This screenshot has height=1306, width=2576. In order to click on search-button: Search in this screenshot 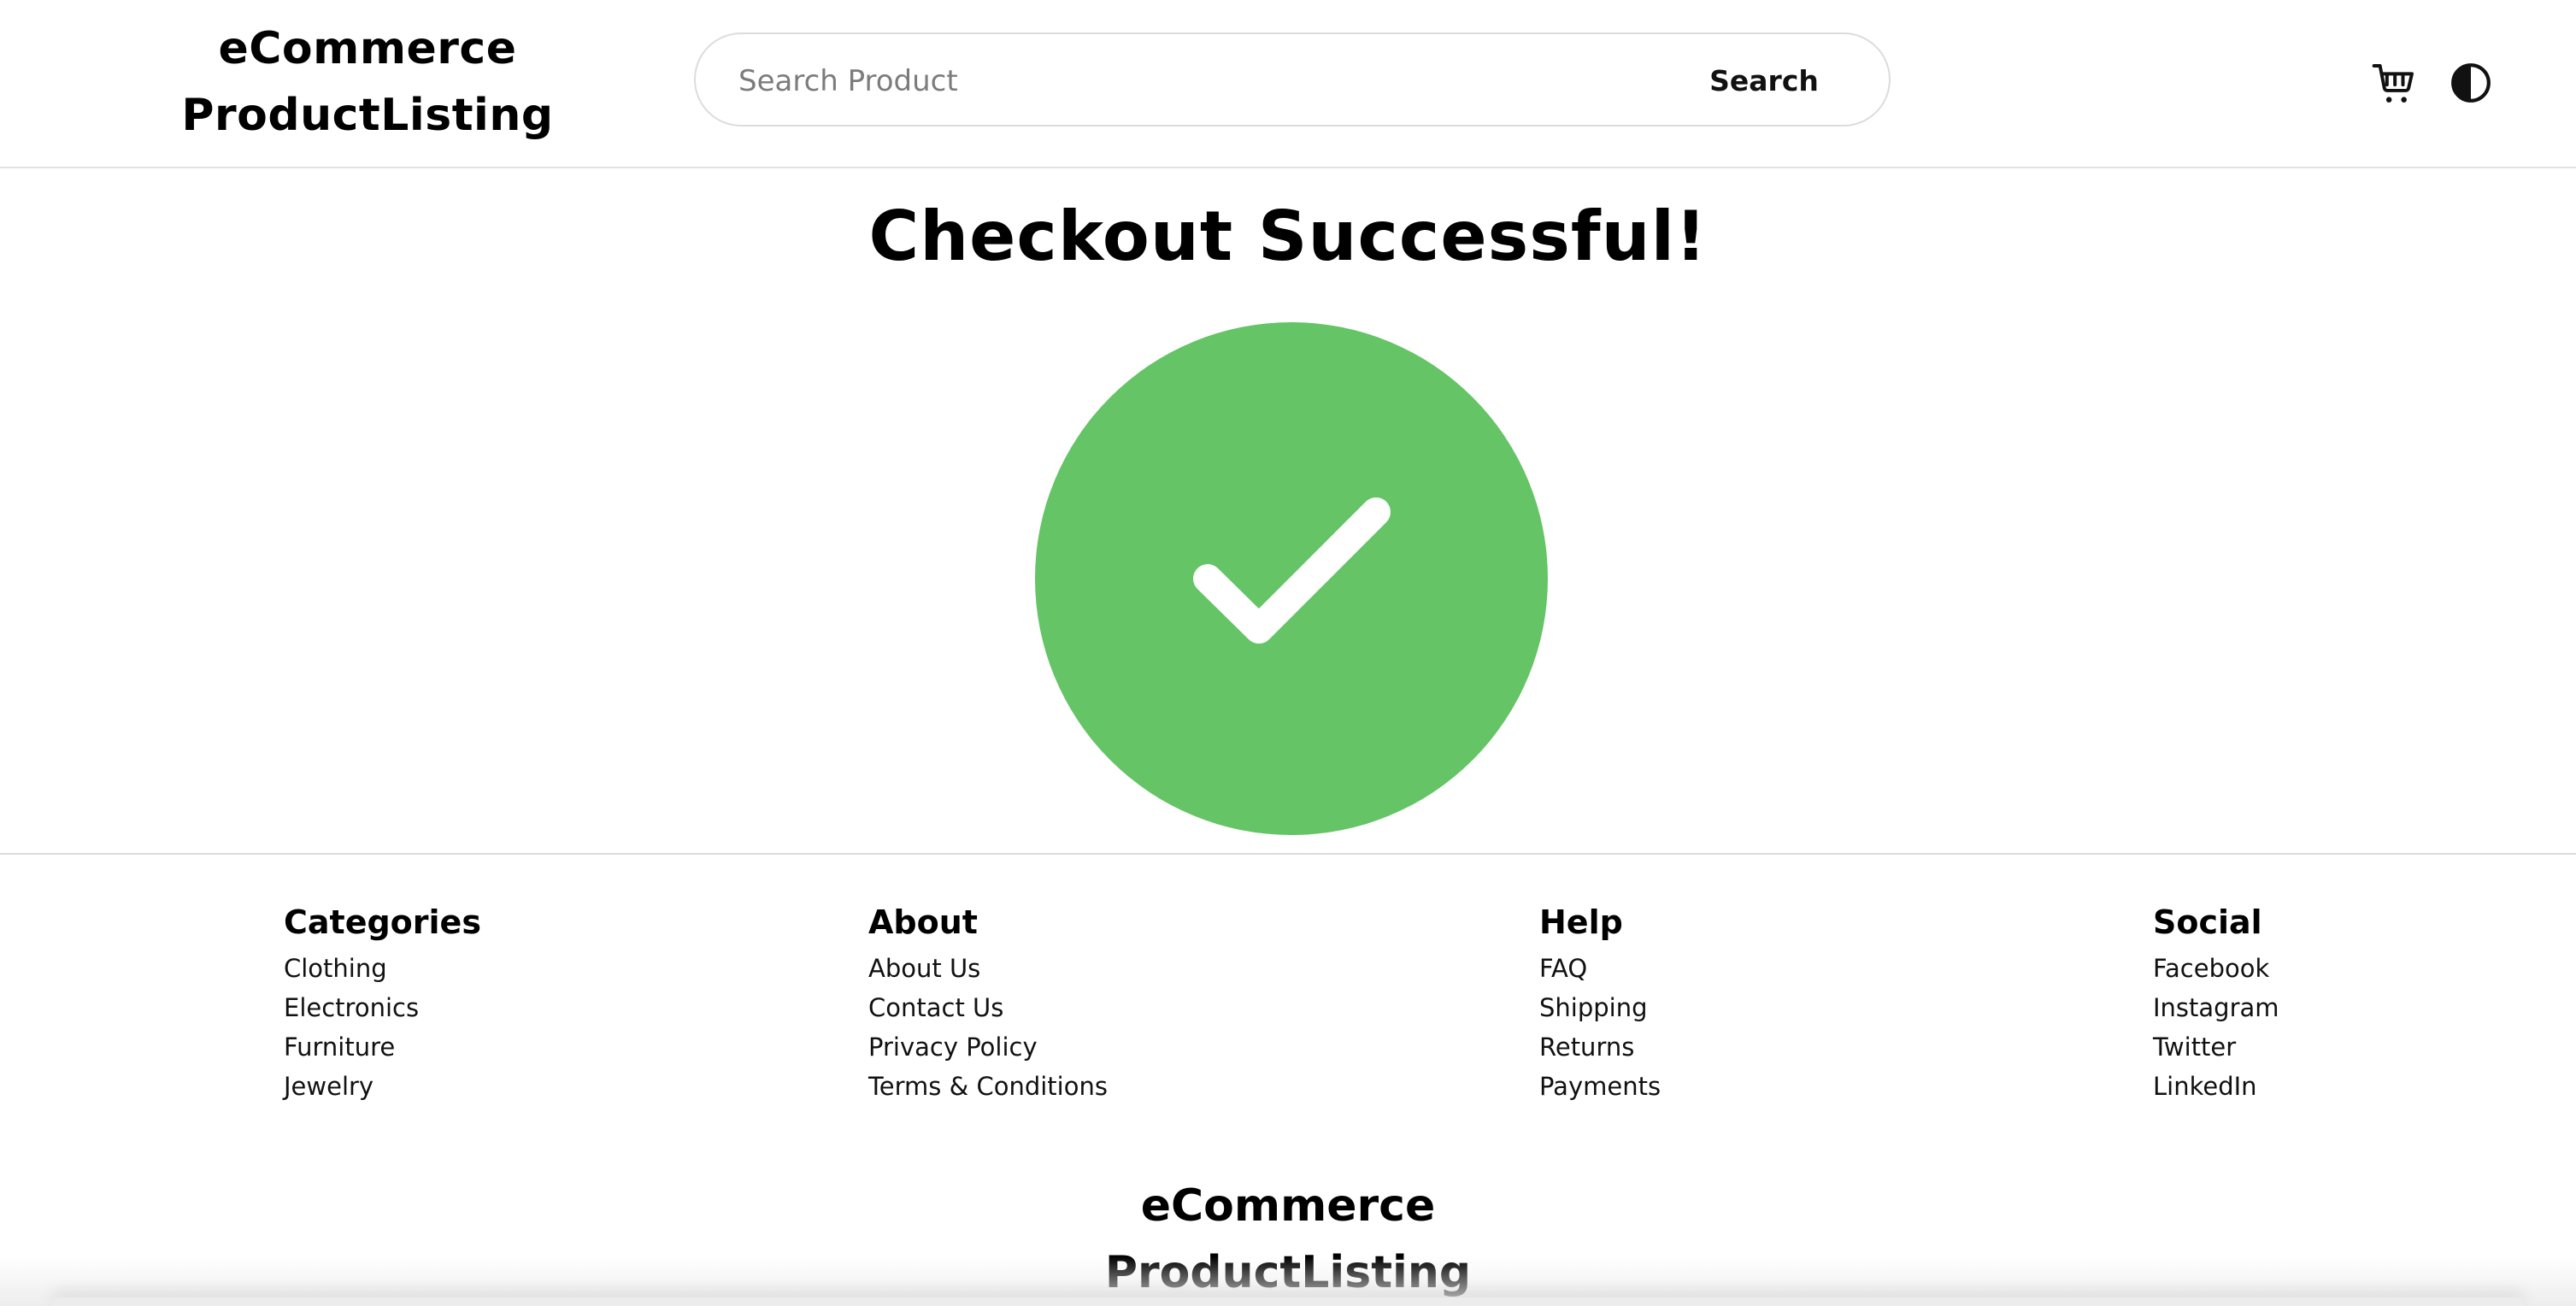, I will do `click(1764, 80)`.